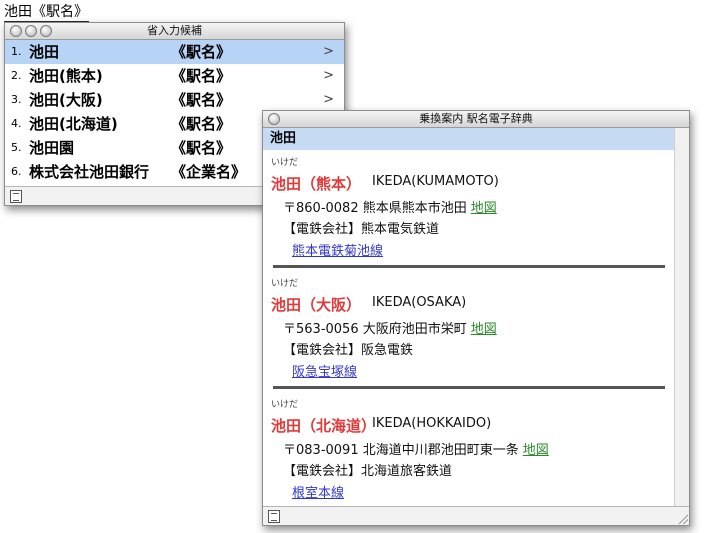 The height and width of the screenshot is (533, 707). I want to click on railway-company: 【電鉄会社】阪急電鉄, so click(348, 350).